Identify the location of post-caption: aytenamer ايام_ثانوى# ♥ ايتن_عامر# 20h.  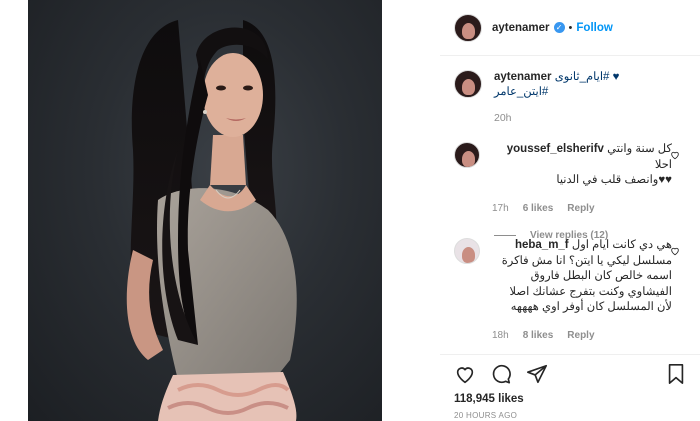
(574, 97).